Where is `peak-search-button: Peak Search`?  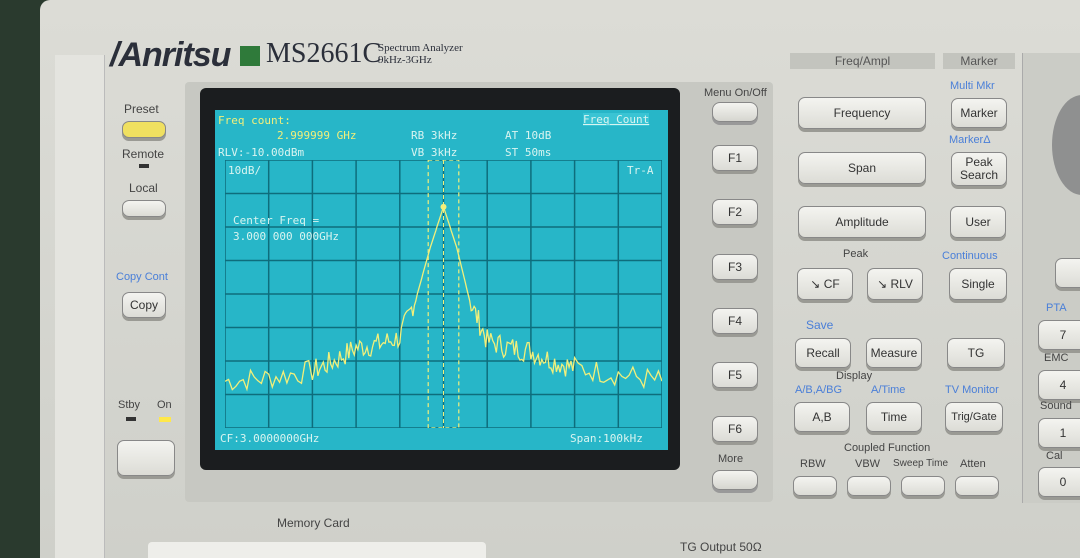
peak-search-button: Peak Search is located at coordinates (979, 169).